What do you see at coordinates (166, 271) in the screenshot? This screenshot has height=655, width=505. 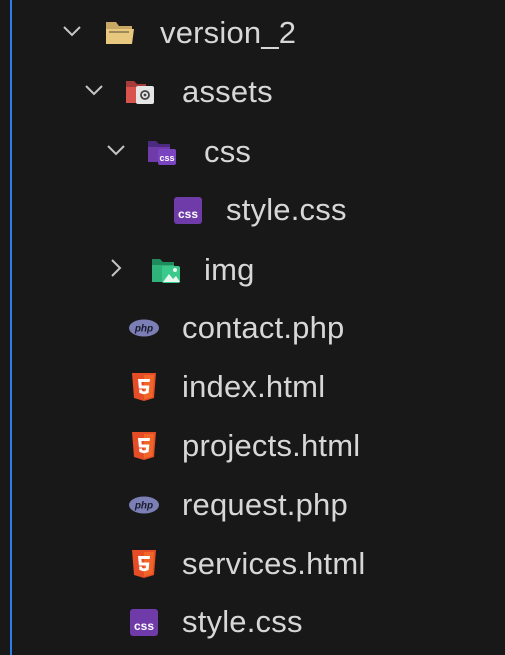 I see `image-folder-icon` at bounding box center [166, 271].